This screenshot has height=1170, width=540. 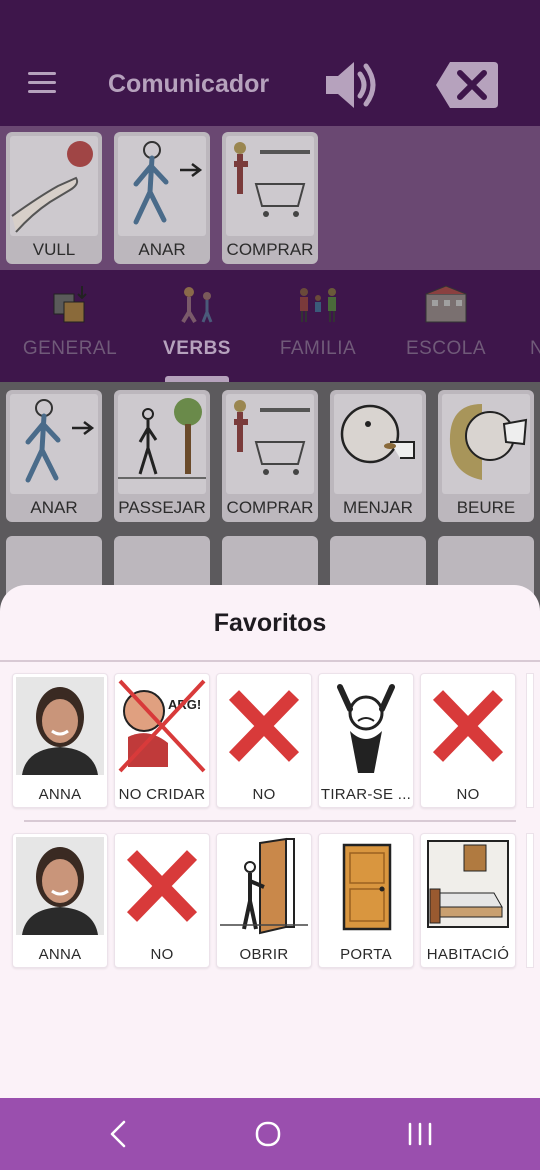 I want to click on door-icon, so click(x=366, y=886).